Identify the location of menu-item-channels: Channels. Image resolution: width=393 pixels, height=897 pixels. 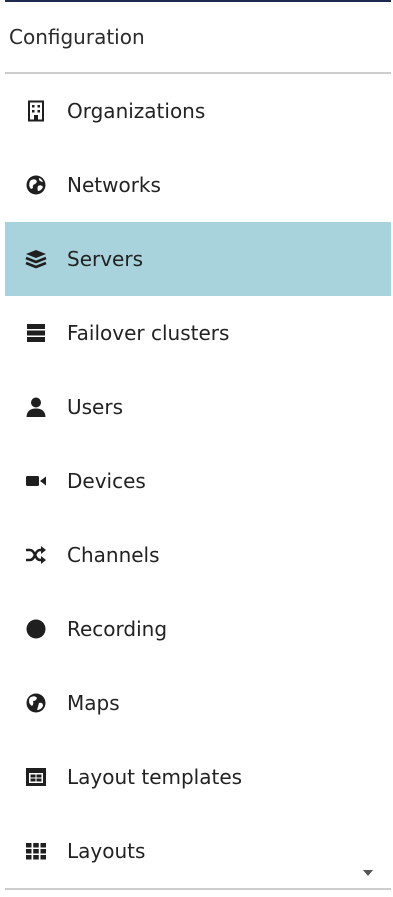
(198, 555).